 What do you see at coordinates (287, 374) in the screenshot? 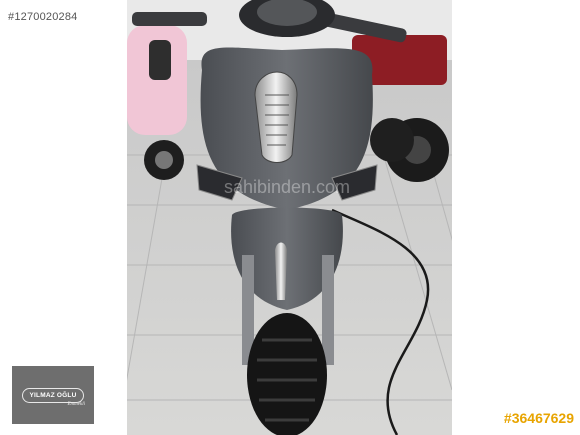
I see `front-tyre` at bounding box center [287, 374].